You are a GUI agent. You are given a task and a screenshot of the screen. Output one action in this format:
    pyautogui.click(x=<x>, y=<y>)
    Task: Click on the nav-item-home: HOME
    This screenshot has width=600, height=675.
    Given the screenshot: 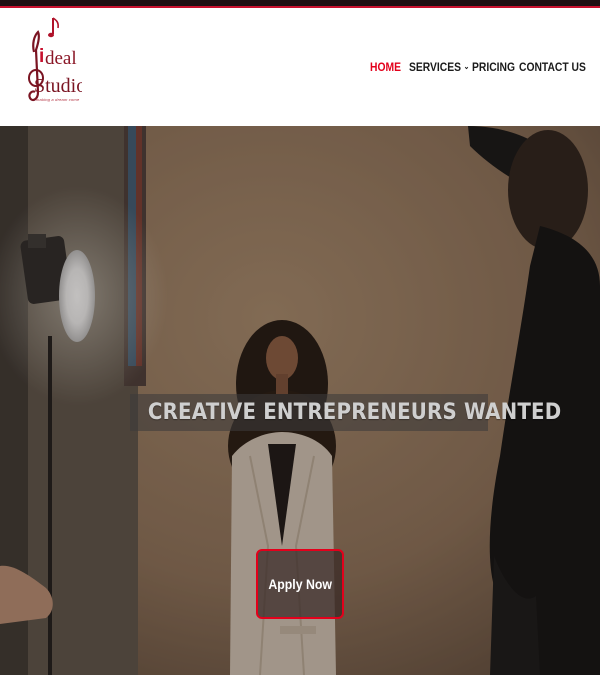 What is the action you would take?
    pyautogui.click(x=385, y=67)
    